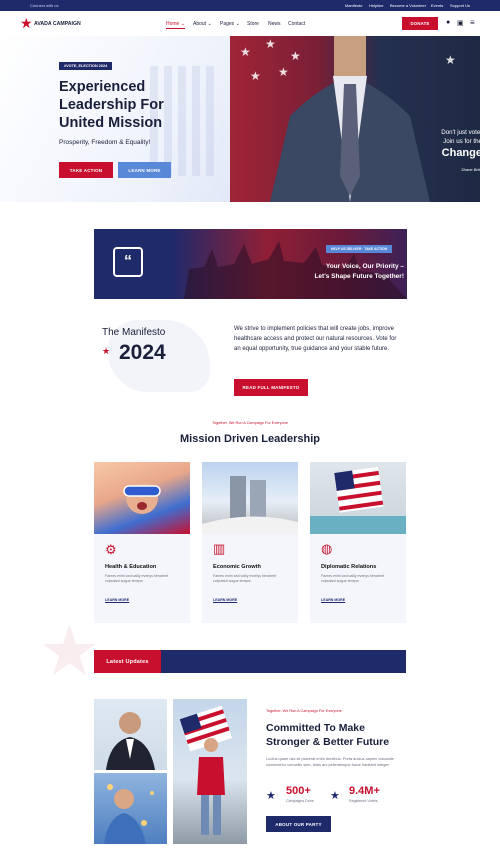  What do you see at coordinates (230, 24) in the screenshot?
I see `nav-pages: Pages ⌄` at bounding box center [230, 24].